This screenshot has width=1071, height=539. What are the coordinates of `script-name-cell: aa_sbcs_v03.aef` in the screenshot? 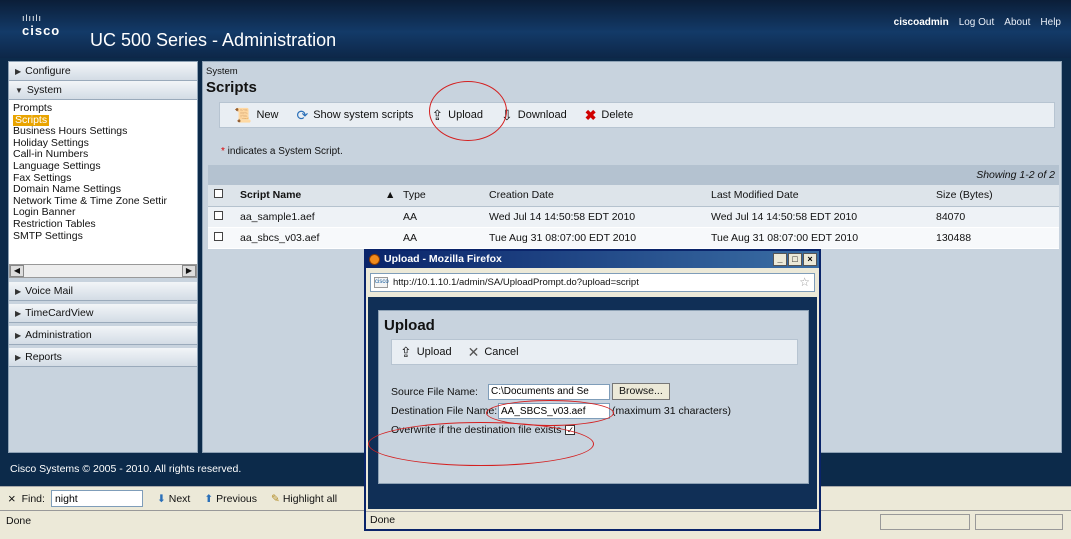 It's located at (315, 238).